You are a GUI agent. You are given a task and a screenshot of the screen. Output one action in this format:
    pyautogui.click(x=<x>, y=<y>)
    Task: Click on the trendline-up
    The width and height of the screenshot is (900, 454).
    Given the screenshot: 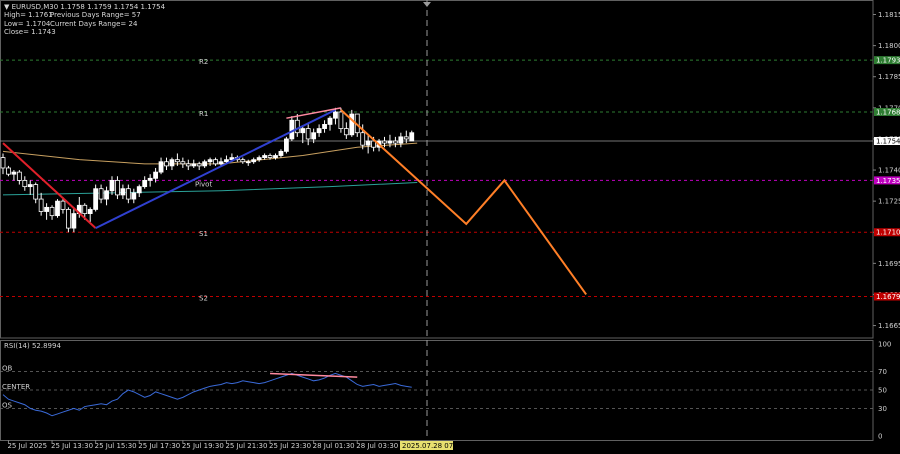 What is the action you would take?
    pyautogui.click(x=215, y=169)
    